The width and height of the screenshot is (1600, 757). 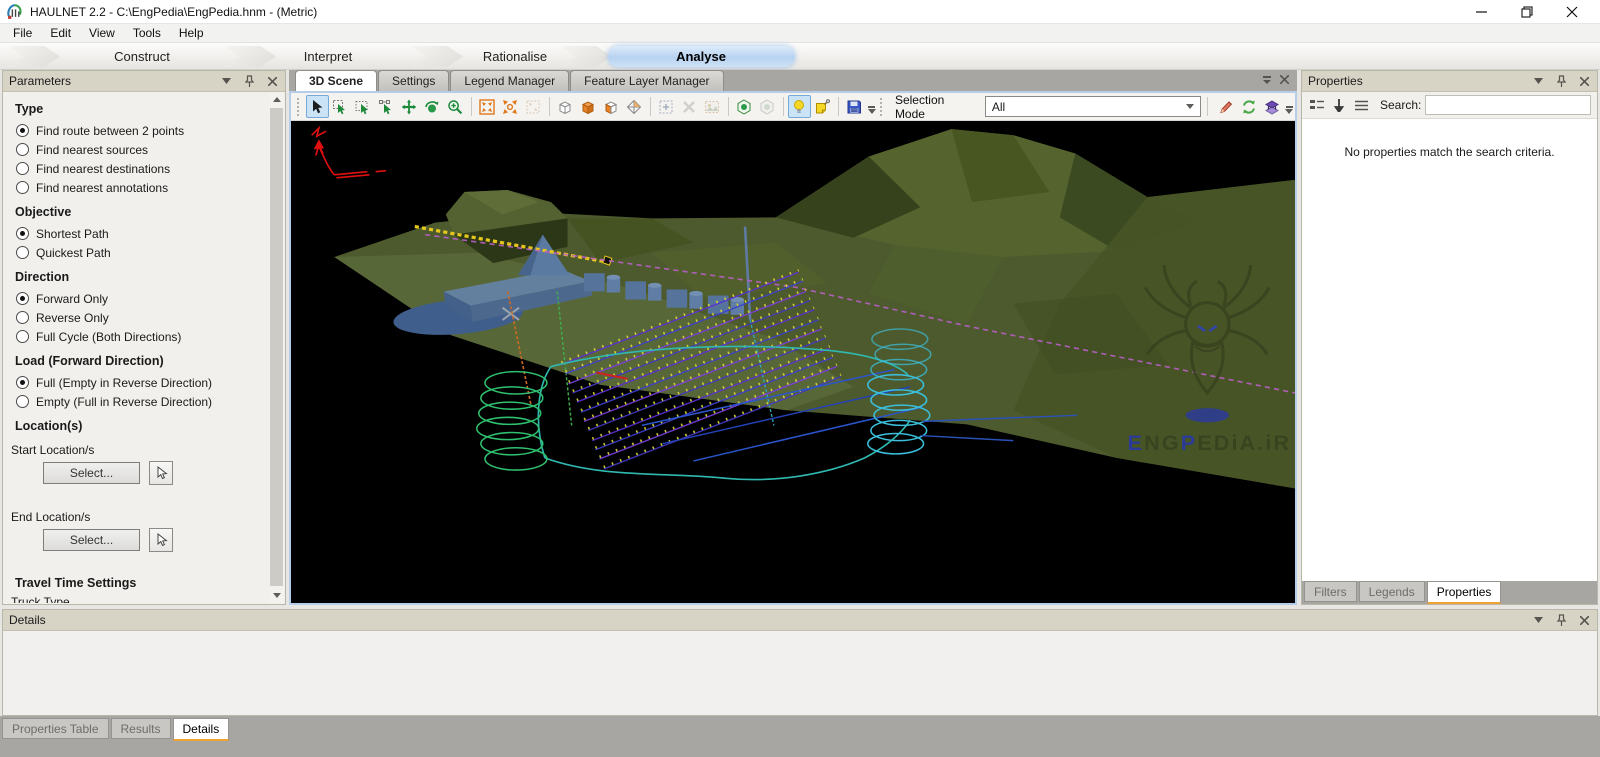 I want to click on display-octahedron-icon, so click(x=634, y=106).